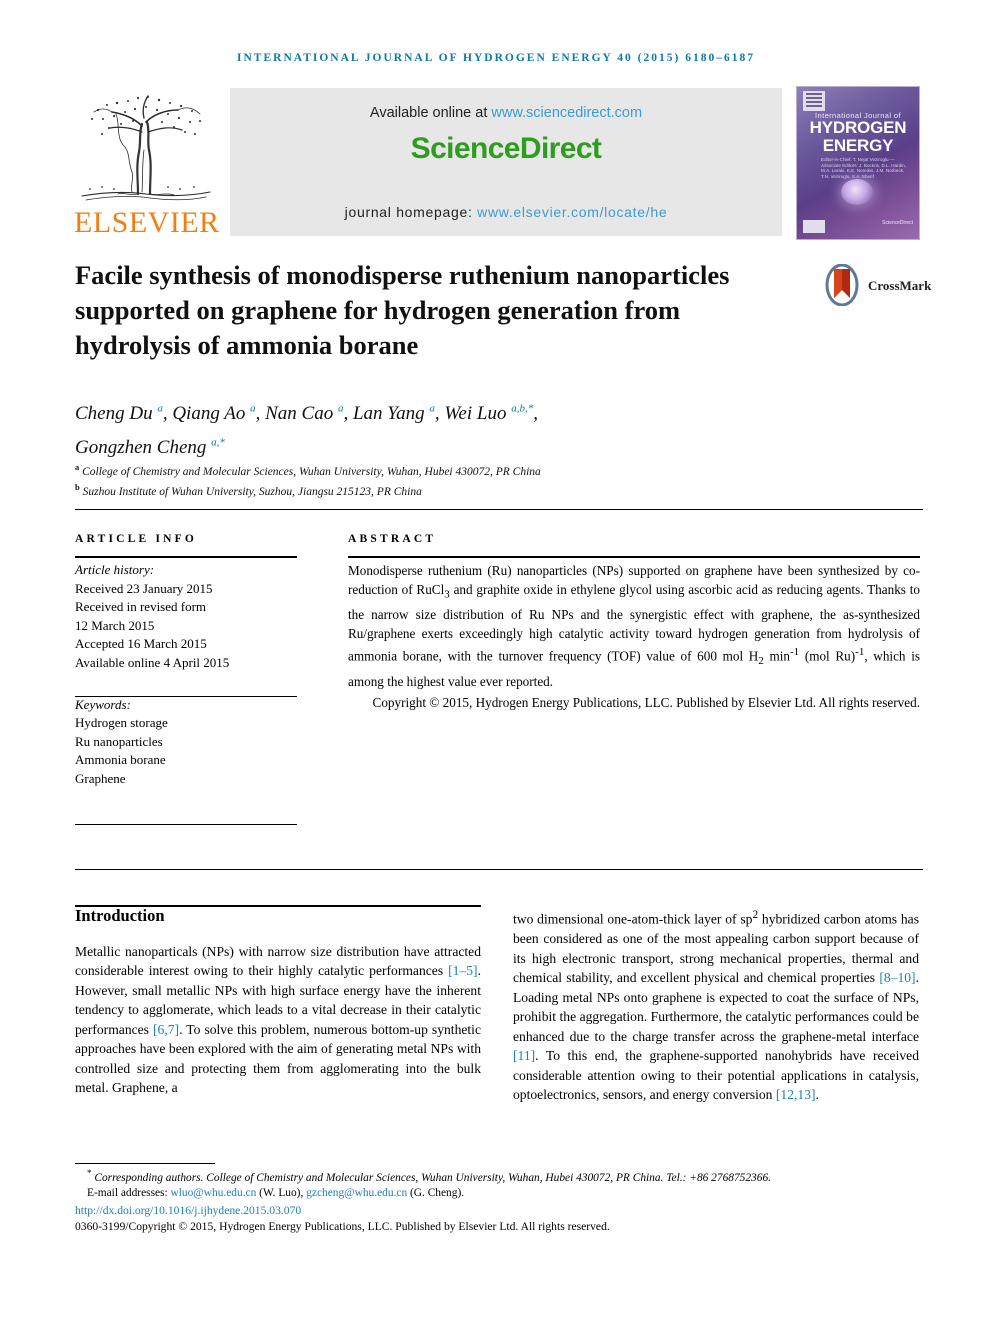 The image size is (992, 1323). What do you see at coordinates (77, 486) in the screenshot?
I see `affiliation-mark: b` at bounding box center [77, 486].